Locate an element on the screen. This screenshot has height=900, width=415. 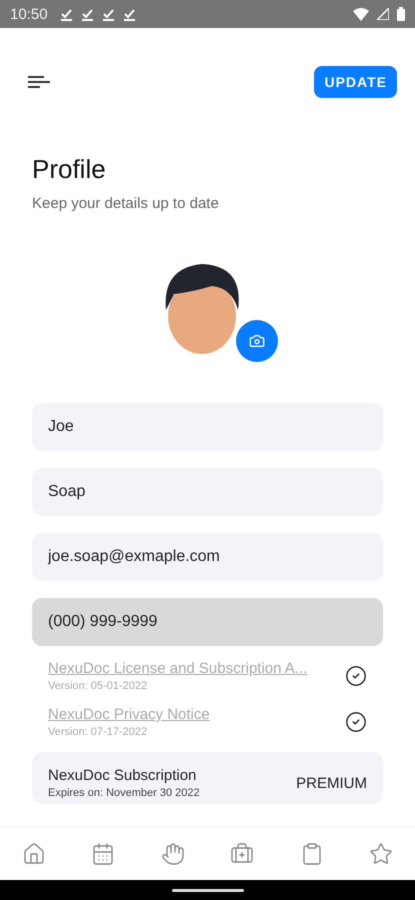
camera-icon is located at coordinates (256, 341).